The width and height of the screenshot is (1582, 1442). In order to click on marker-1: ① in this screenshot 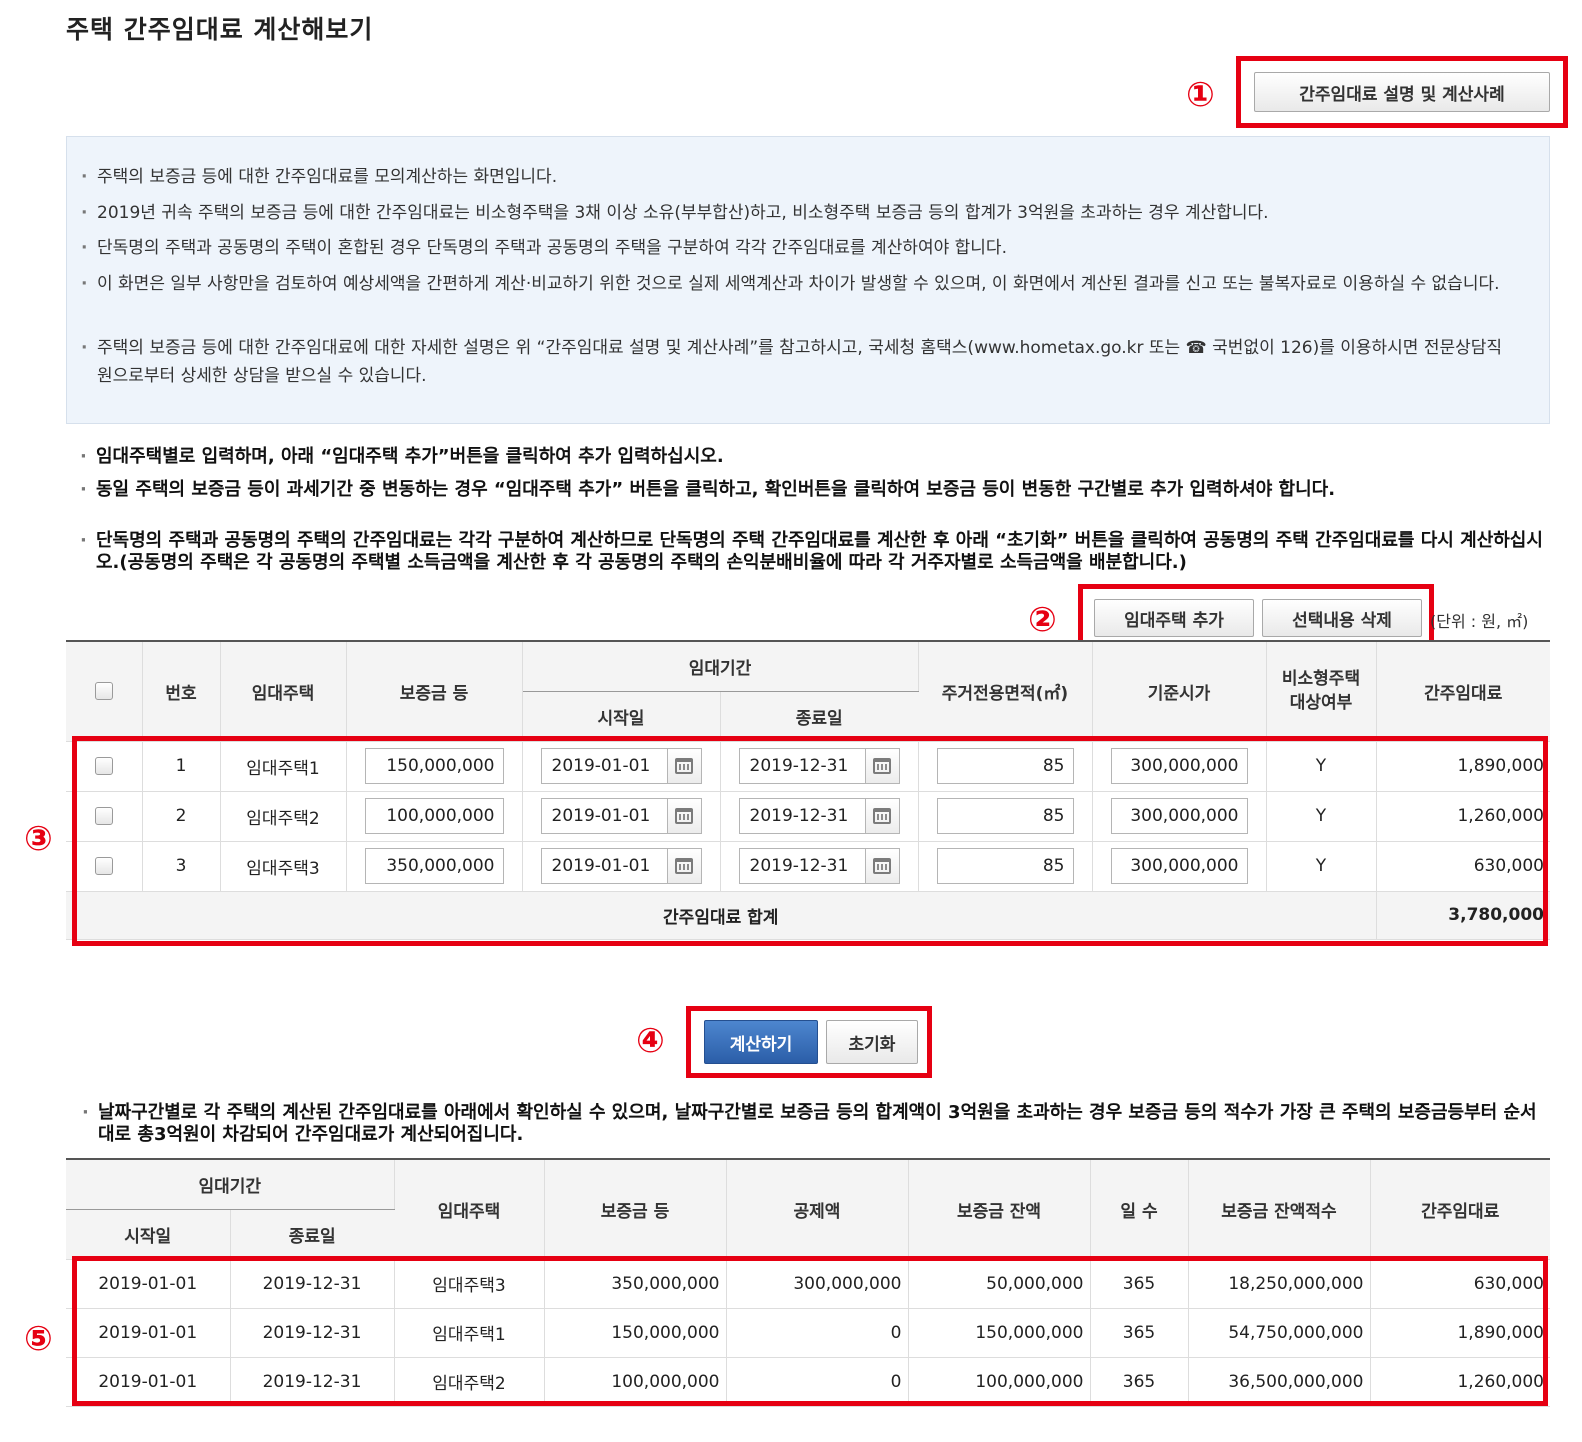, I will do `click(1200, 95)`.